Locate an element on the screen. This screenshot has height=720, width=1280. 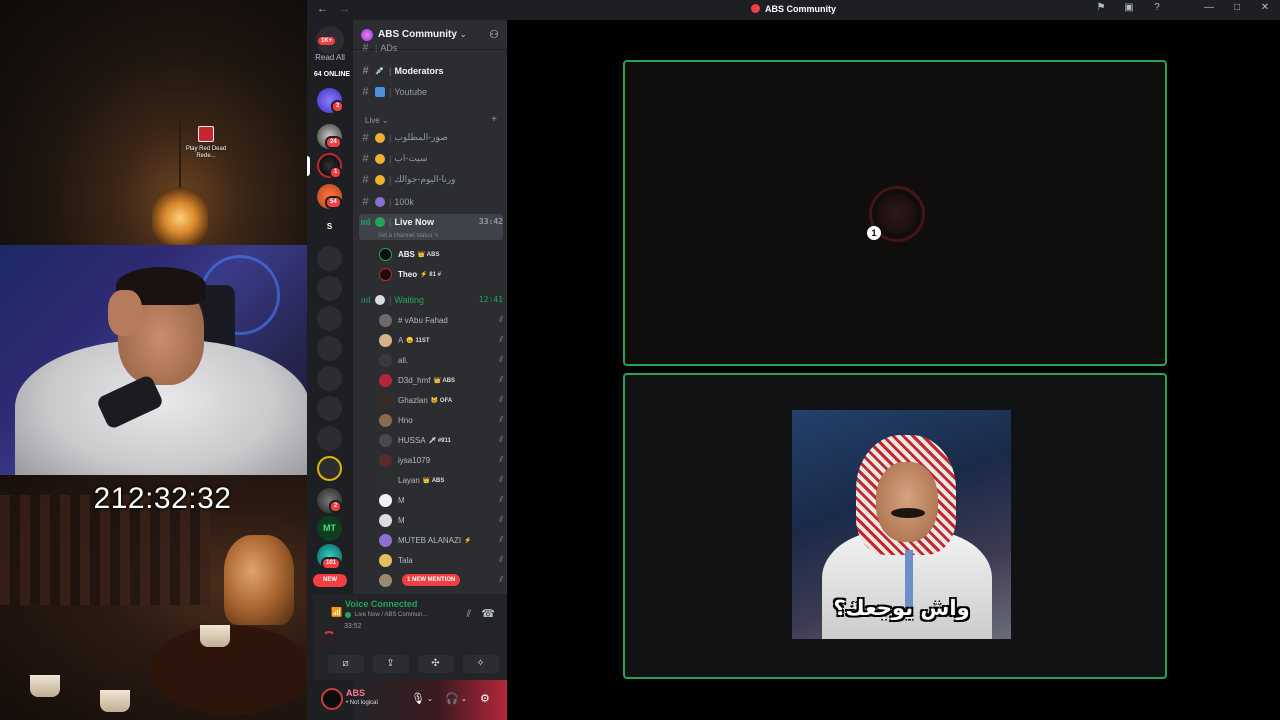
soundboard-icon: ✧ is located at coordinates (480, 664).